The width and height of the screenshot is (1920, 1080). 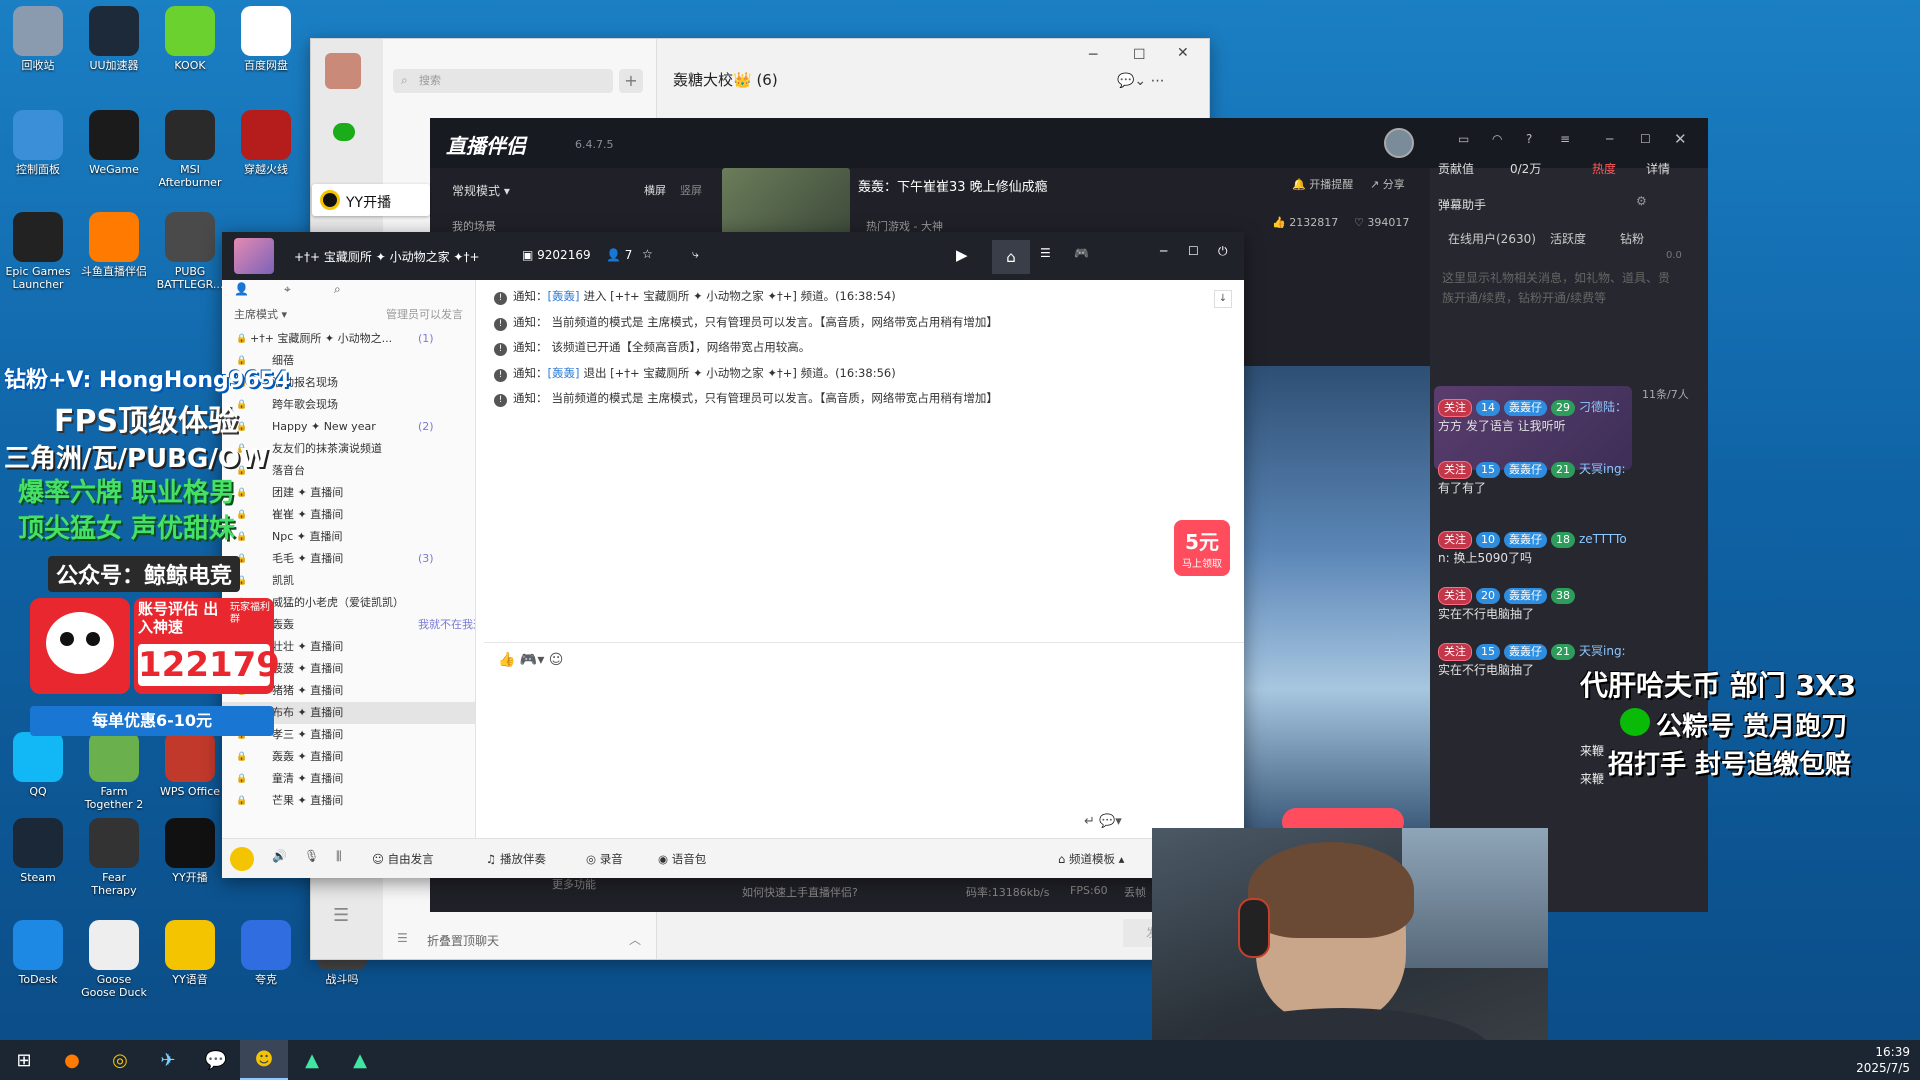 I want to click on chat-username: 天冥ing:, so click(x=1602, y=651).